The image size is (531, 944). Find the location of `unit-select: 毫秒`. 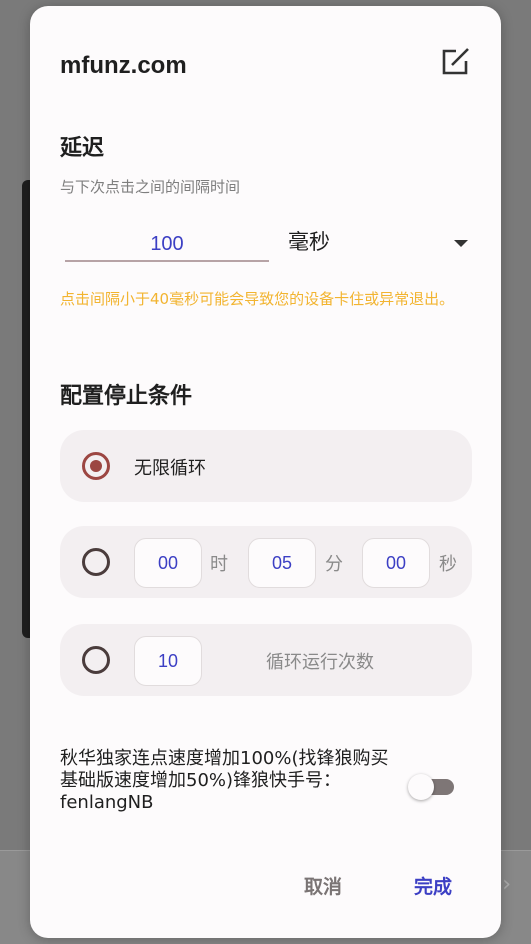

unit-select: 毫秒 is located at coordinates (379, 243).